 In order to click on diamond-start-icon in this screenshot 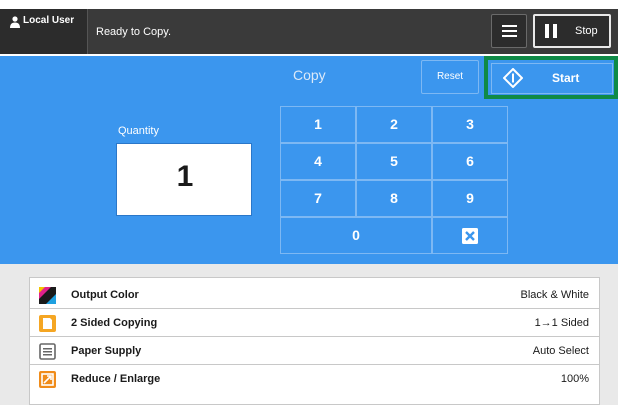, I will do `click(513, 78)`.